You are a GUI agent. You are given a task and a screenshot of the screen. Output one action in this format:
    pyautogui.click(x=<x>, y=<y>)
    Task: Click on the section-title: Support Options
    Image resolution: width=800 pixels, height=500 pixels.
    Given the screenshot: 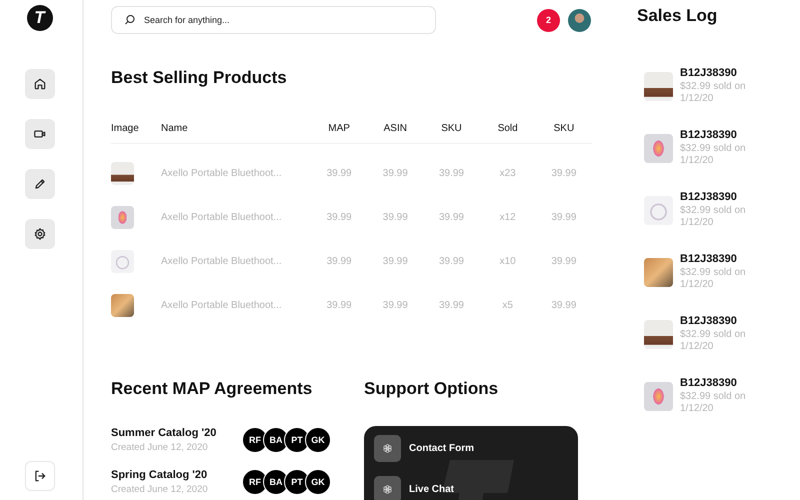 What is the action you would take?
    pyautogui.click(x=432, y=389)
    